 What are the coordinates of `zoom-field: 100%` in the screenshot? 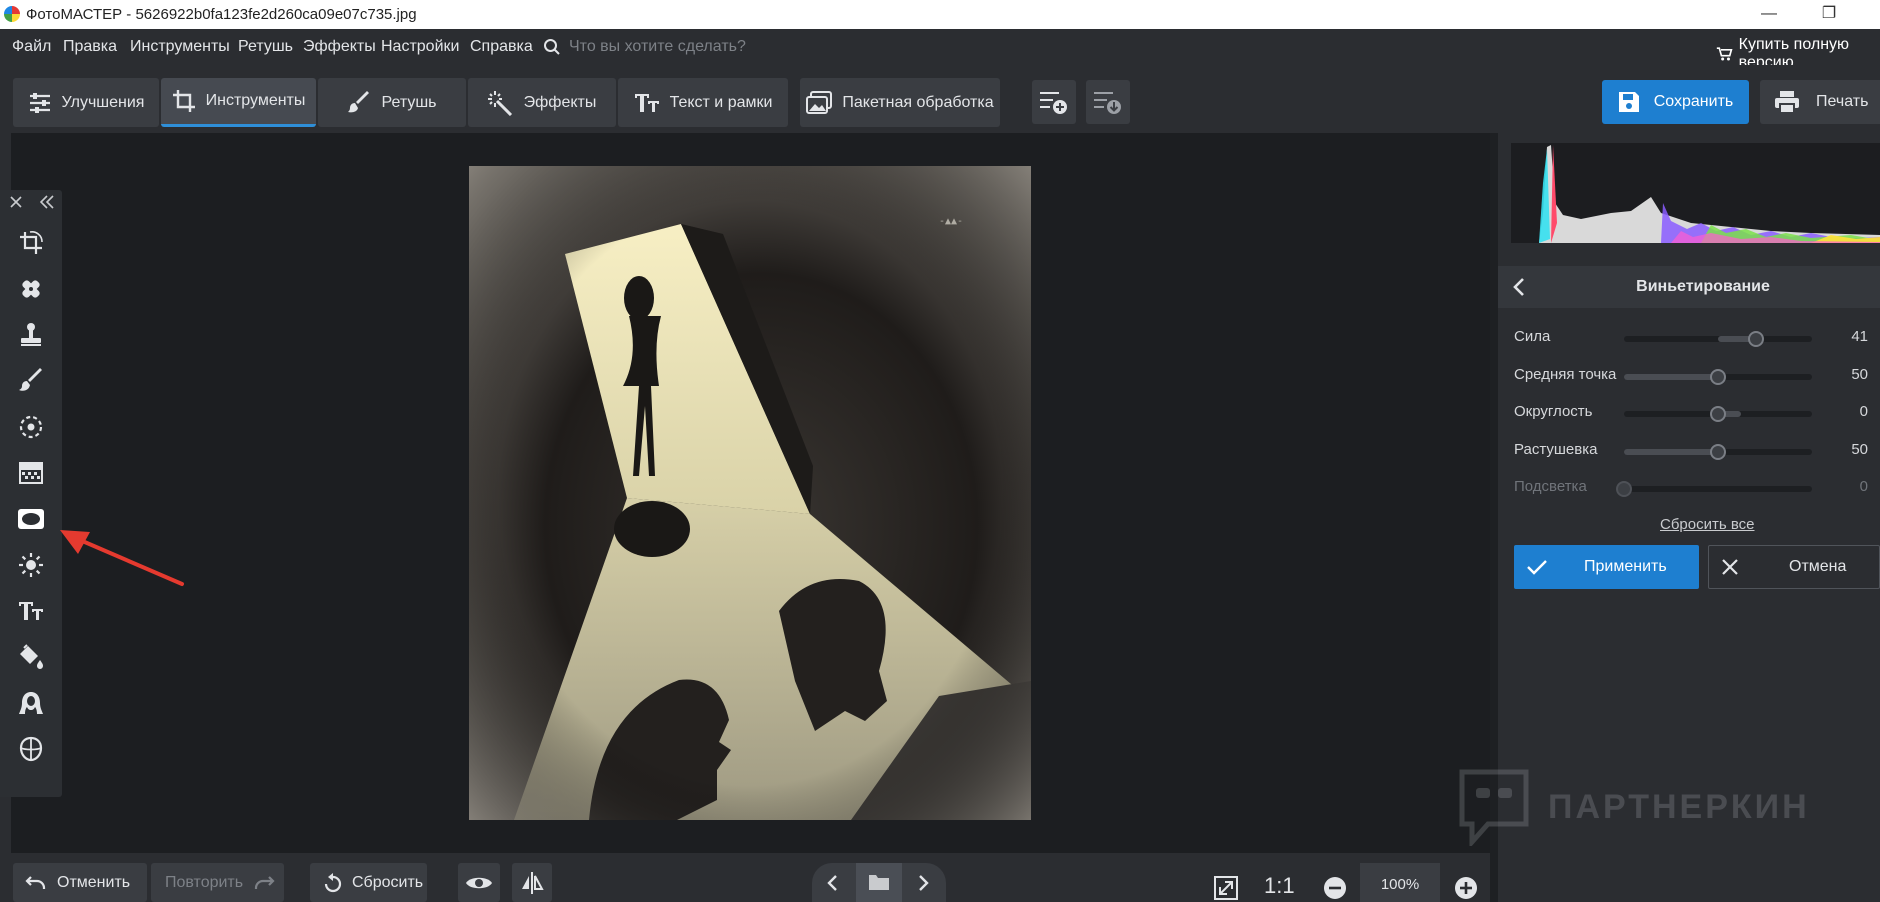 It's located at (1400, 882).